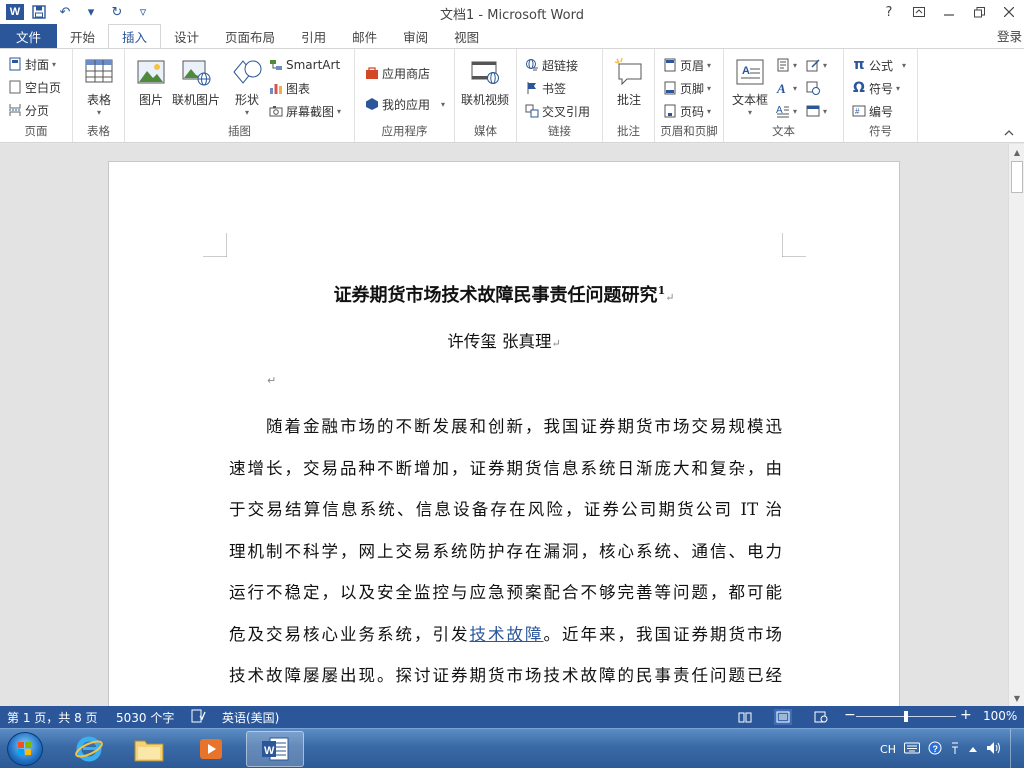 The width and height of the screenshot is (1024, 768). What do you see at coordinates (485, 82) in the screenshot?
I see `online-video-button: 联机视频` at bounding box center [485, 82].